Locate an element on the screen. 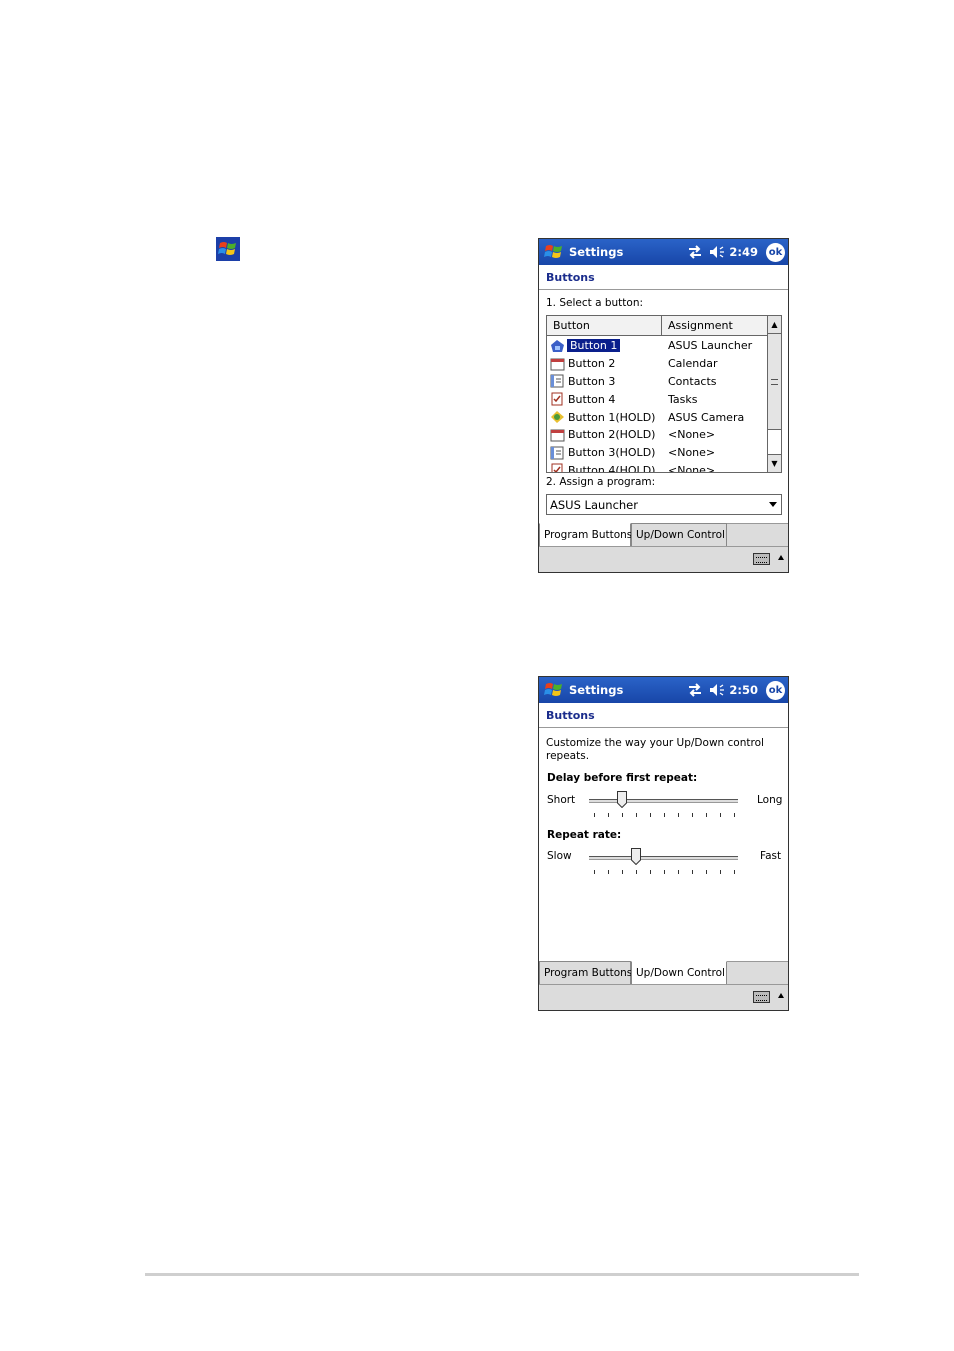 This screenshot has height=1351, width=954. list-header: Button Assignment is located at coordinates (657, 326).